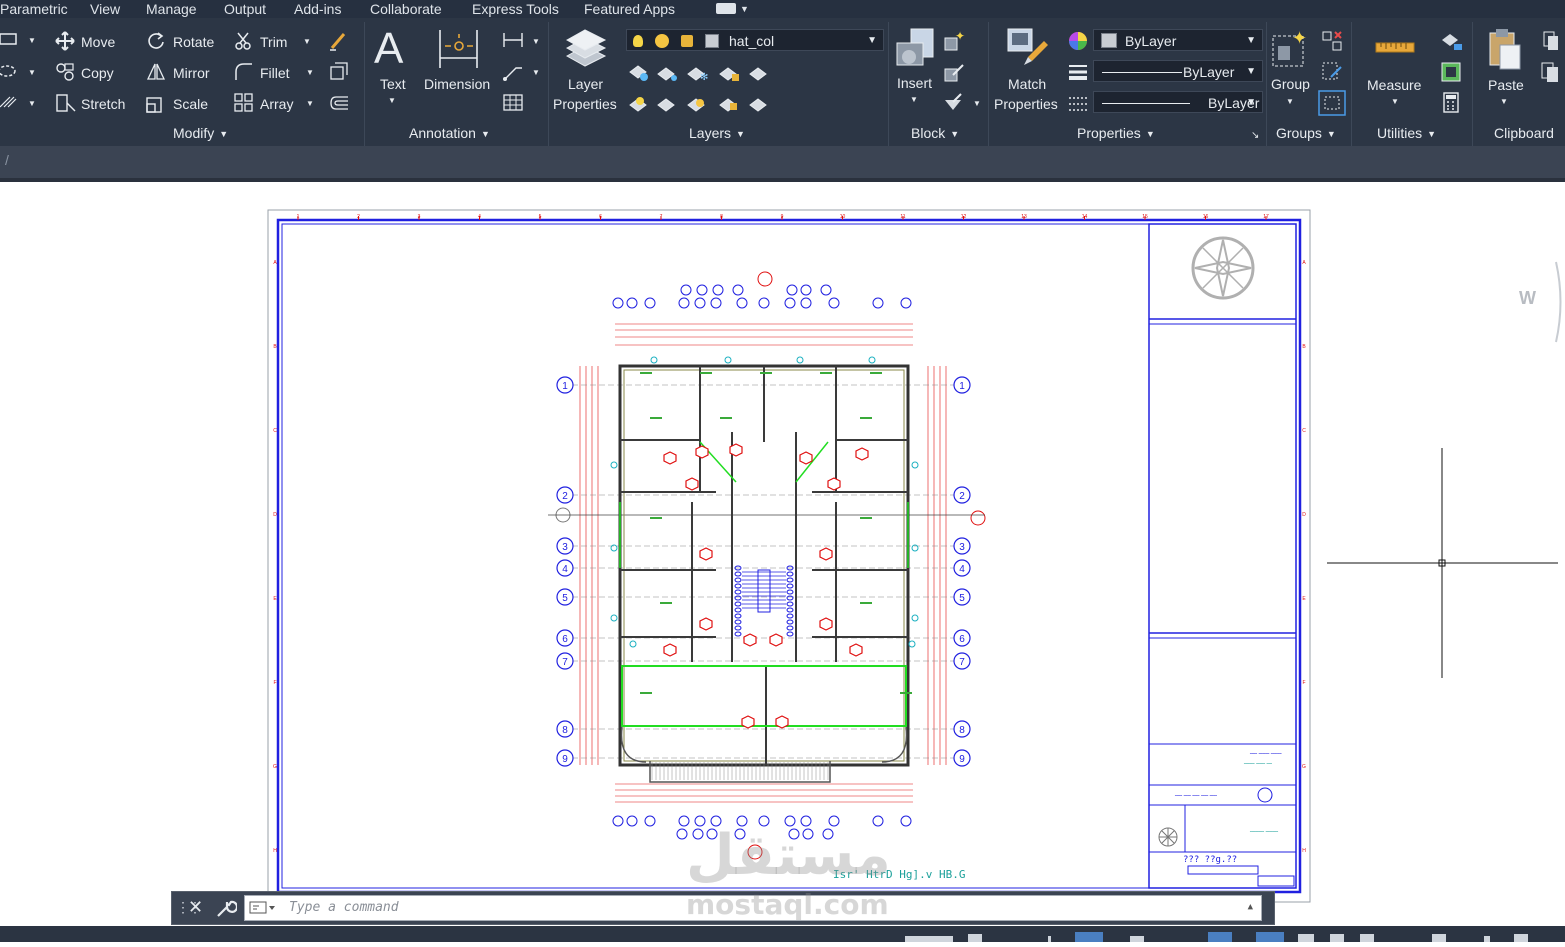 This screenshot has height=947, width=1565. Describe the element at coordinates (1524, 133) in the screenshot. I see `clipboard-panel-title: Clipboard` at that location.